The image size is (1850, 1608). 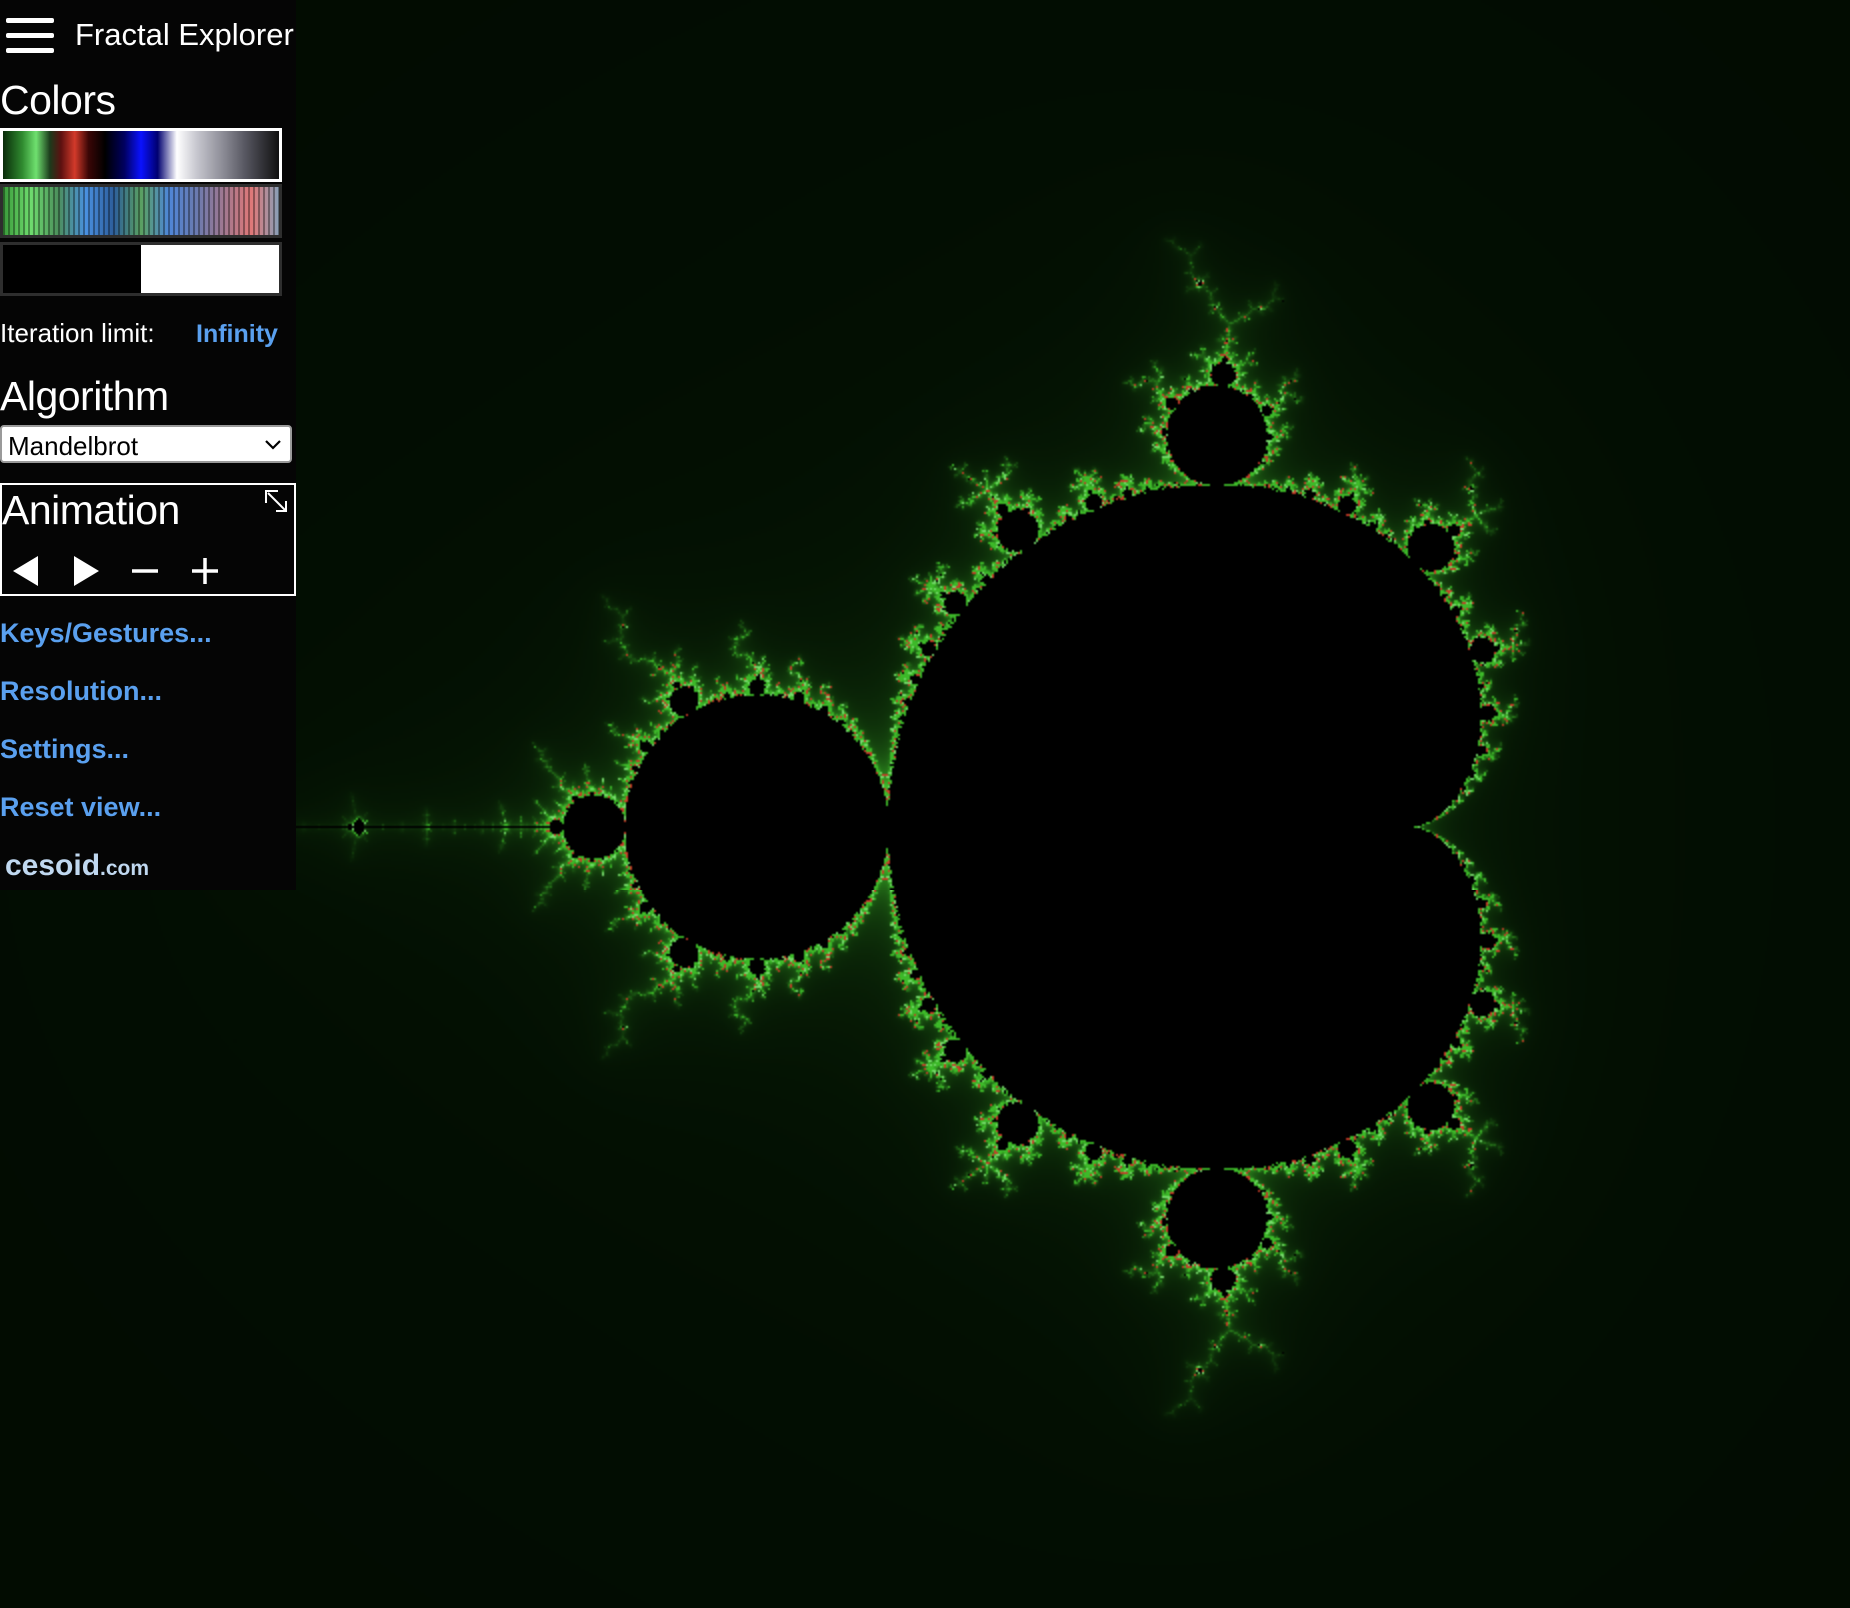 What do you see at coordinates (77, 333) in the screenshot?
I see `iteration-limit-label: Iteration limit:` at bounding box center [77, 333].